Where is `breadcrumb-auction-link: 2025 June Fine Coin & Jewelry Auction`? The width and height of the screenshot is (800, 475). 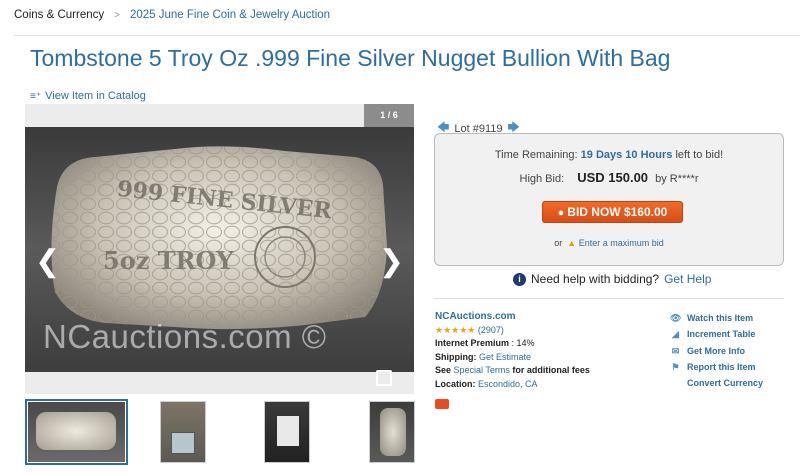
breadcrumb-auction-link: 2025 June Fine Coin & Jewelry Auction is located at coordinates (230, 15).